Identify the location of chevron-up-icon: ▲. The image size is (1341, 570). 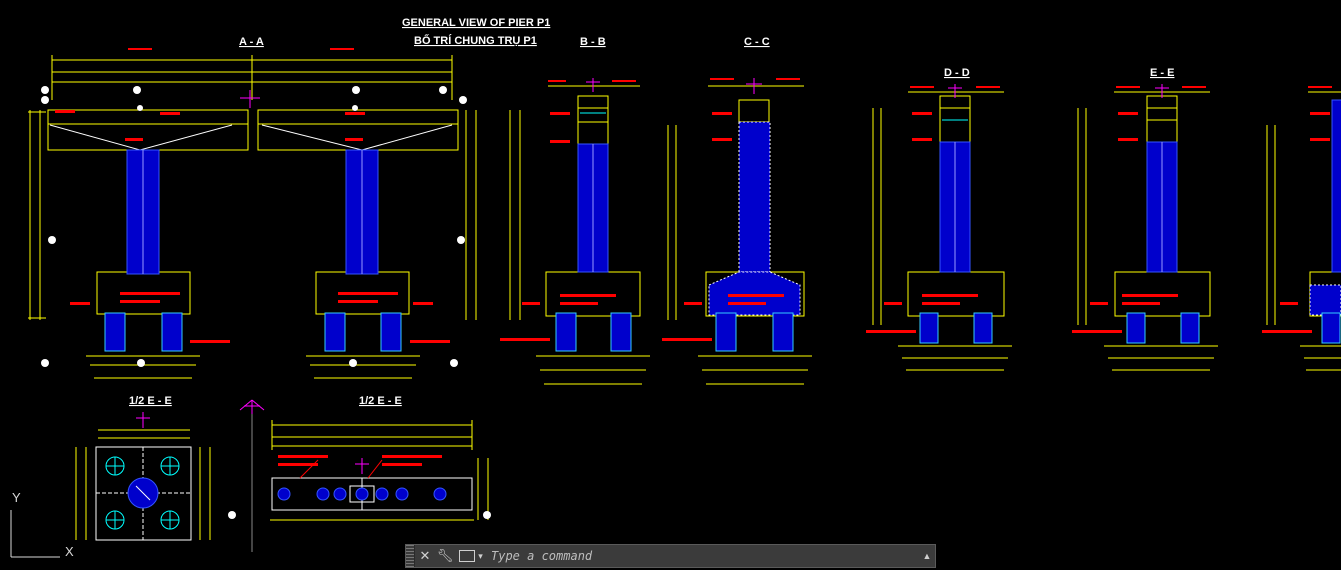
(927, 556).